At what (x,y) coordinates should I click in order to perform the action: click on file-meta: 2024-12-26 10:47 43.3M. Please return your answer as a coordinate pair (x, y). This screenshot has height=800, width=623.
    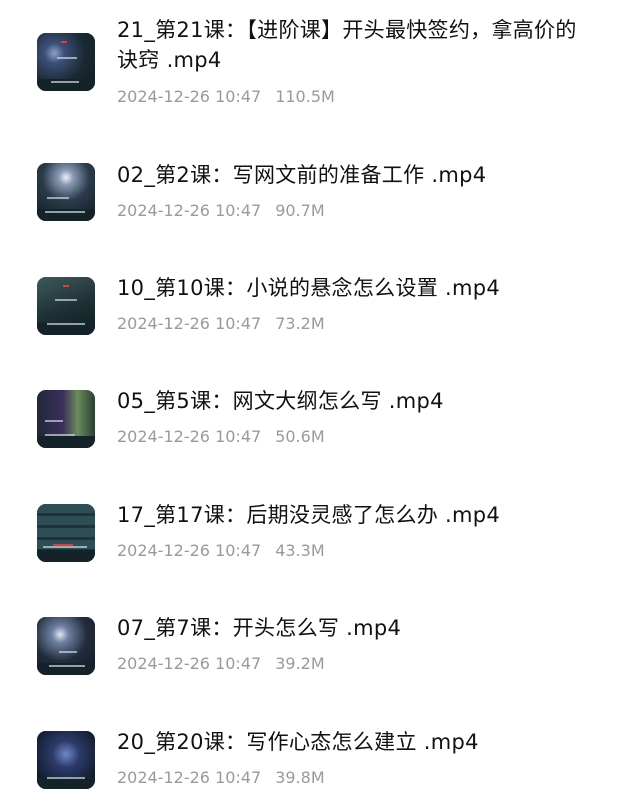
    Looking at the image, I should click on (221, 551).